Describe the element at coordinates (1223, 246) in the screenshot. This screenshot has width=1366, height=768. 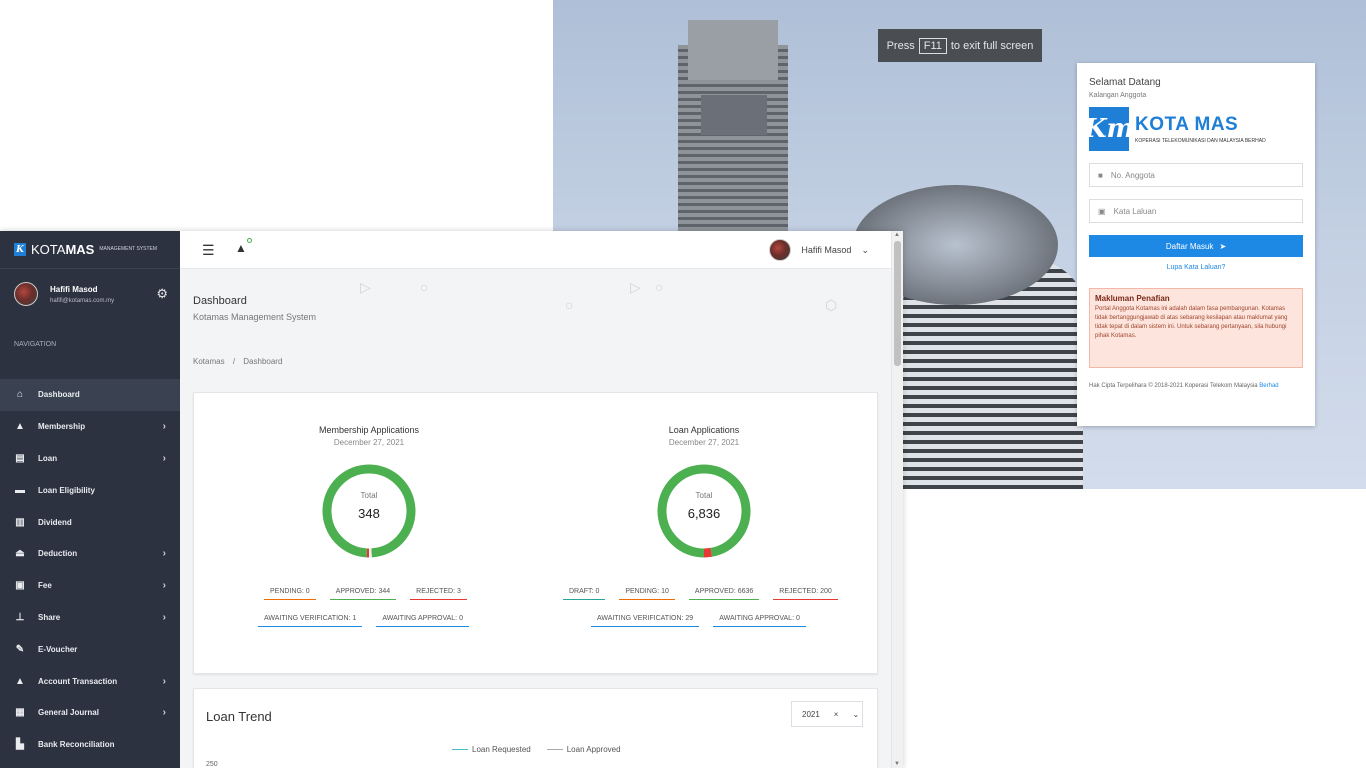
I see `sign-in-icon: ➤` at that location.